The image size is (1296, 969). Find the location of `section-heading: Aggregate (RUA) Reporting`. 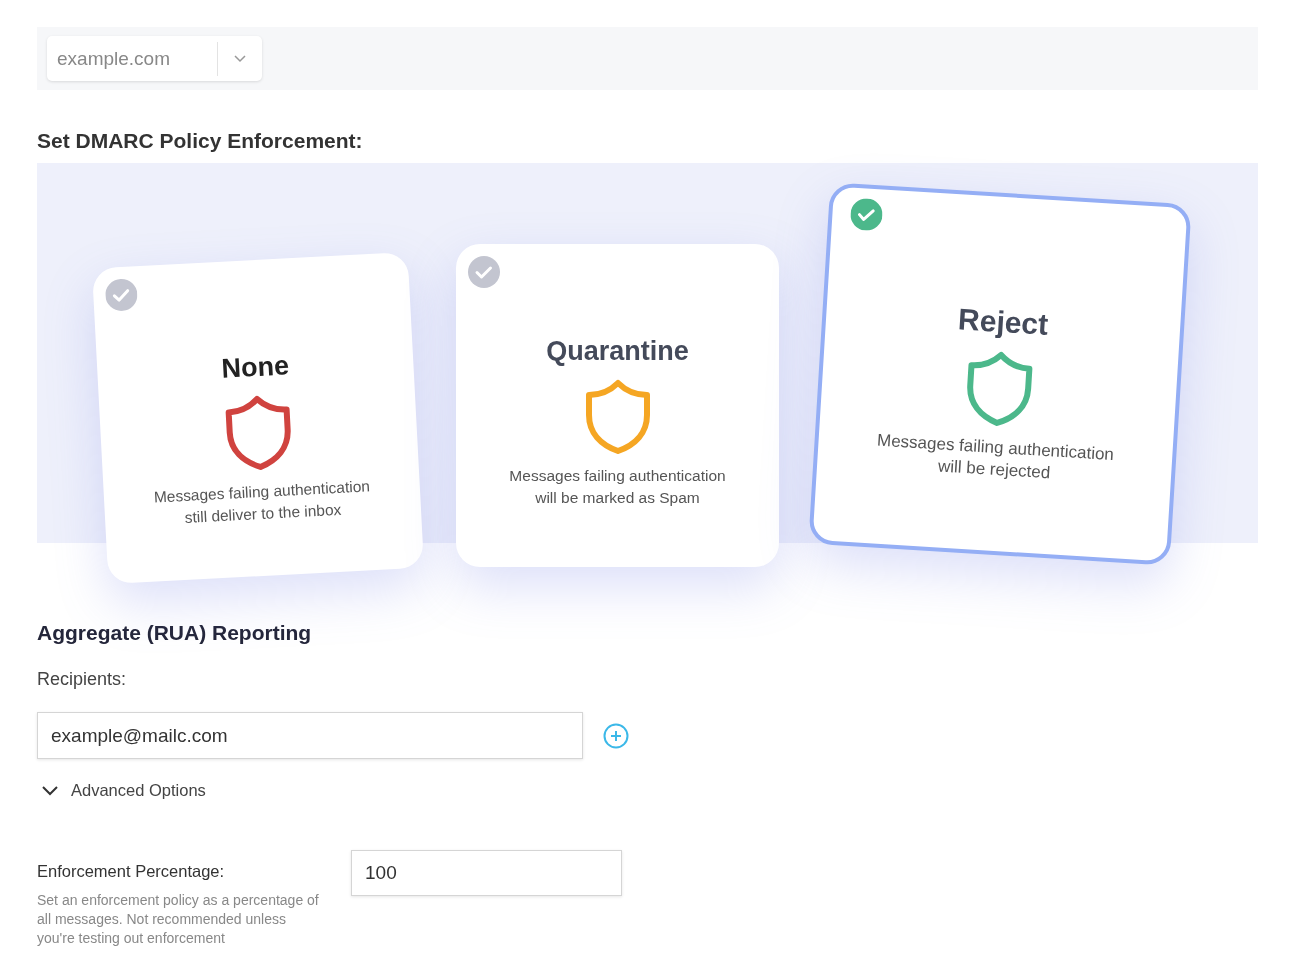

section-heading: Aggregate (RUA) Reporting is located at coordinates (175, 633).